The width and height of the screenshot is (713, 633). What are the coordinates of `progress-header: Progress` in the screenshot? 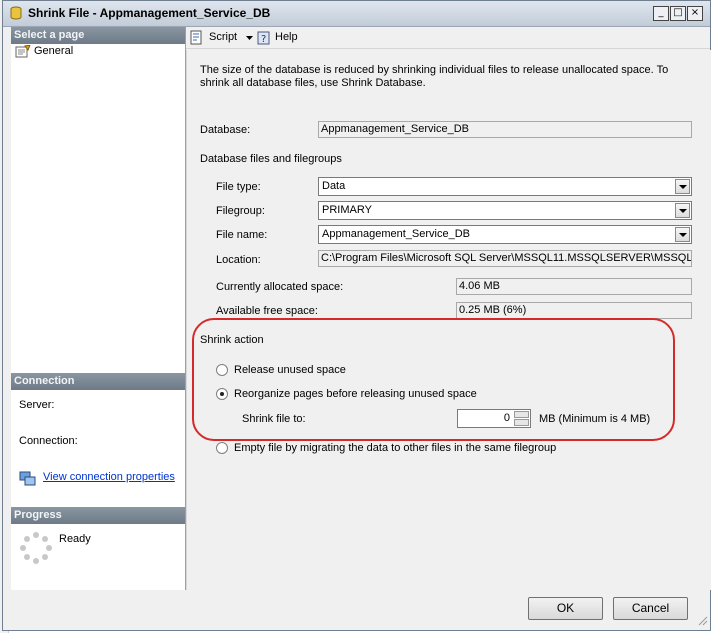 It's located at (98, 515).